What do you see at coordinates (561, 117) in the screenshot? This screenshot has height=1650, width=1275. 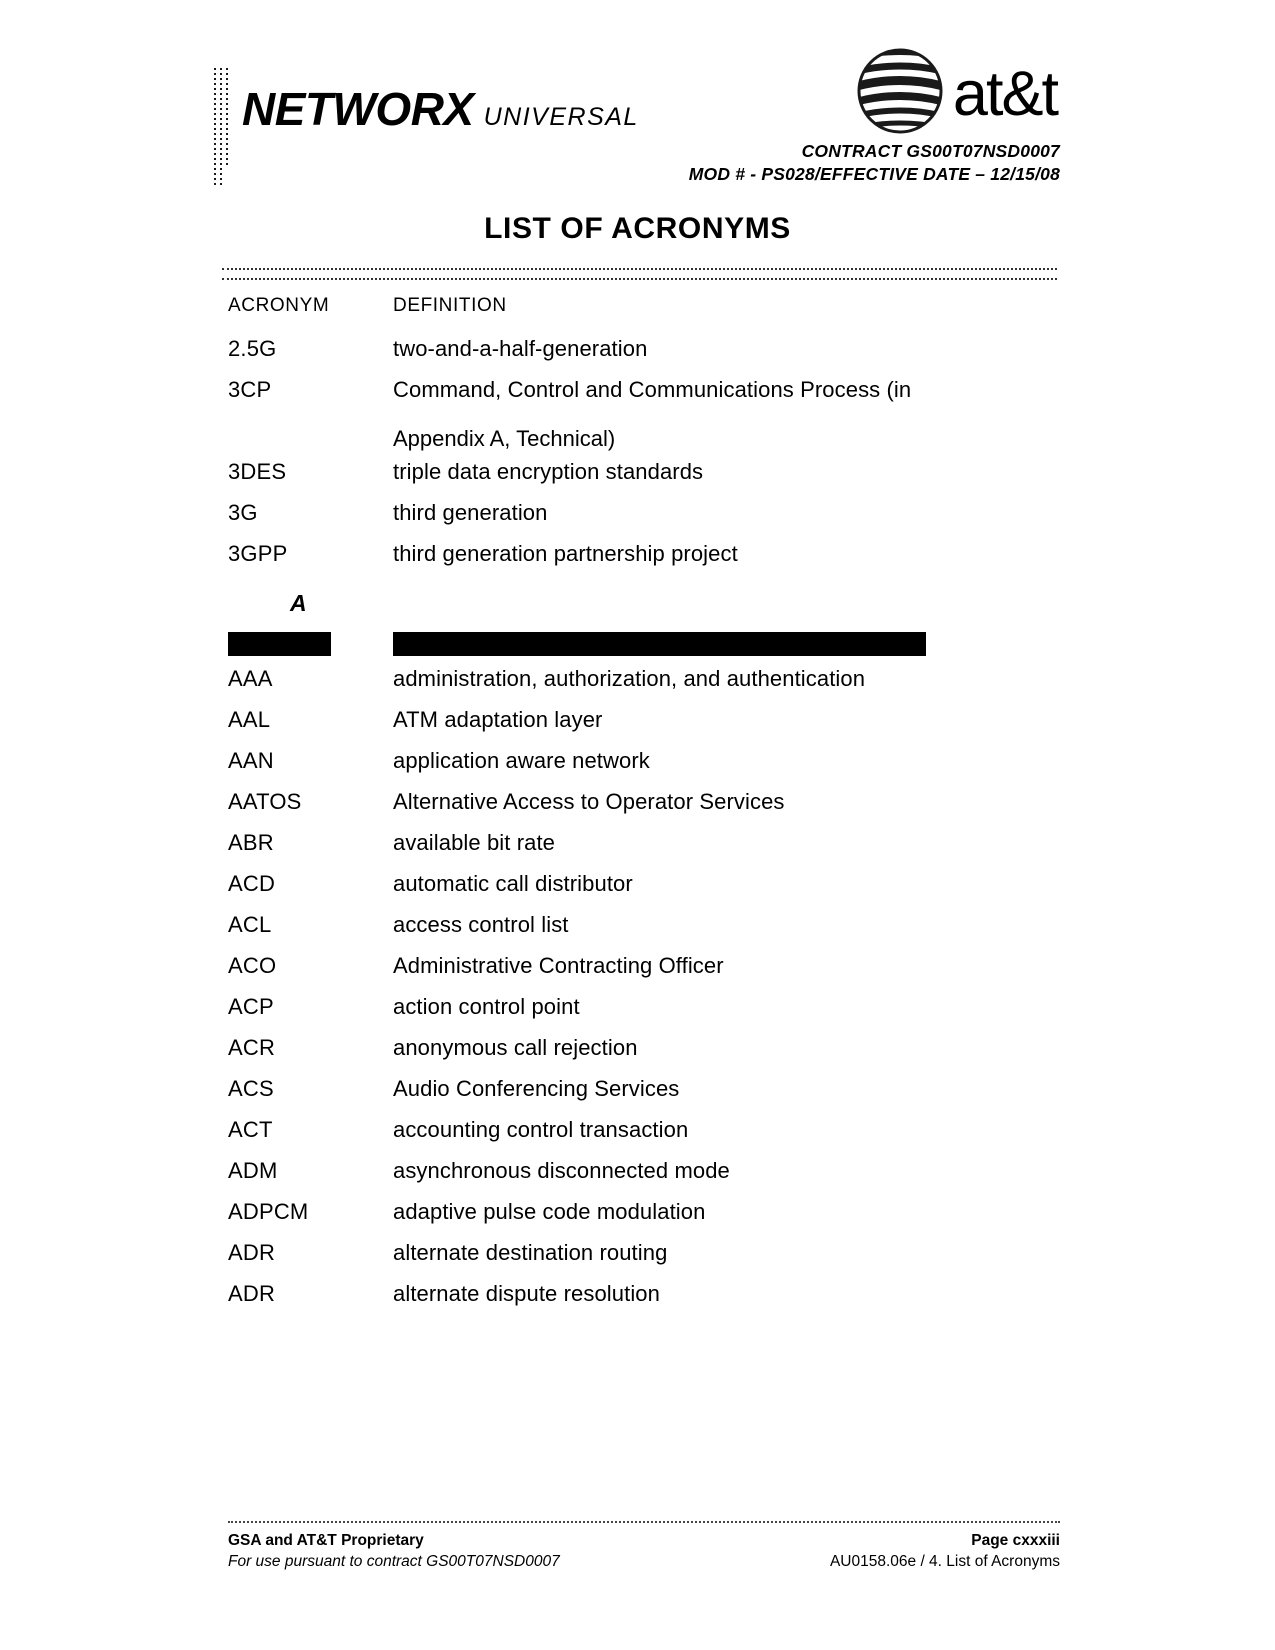 I see `universal-wordmark: UNIVERSAL` at bounding box center [561, 117].